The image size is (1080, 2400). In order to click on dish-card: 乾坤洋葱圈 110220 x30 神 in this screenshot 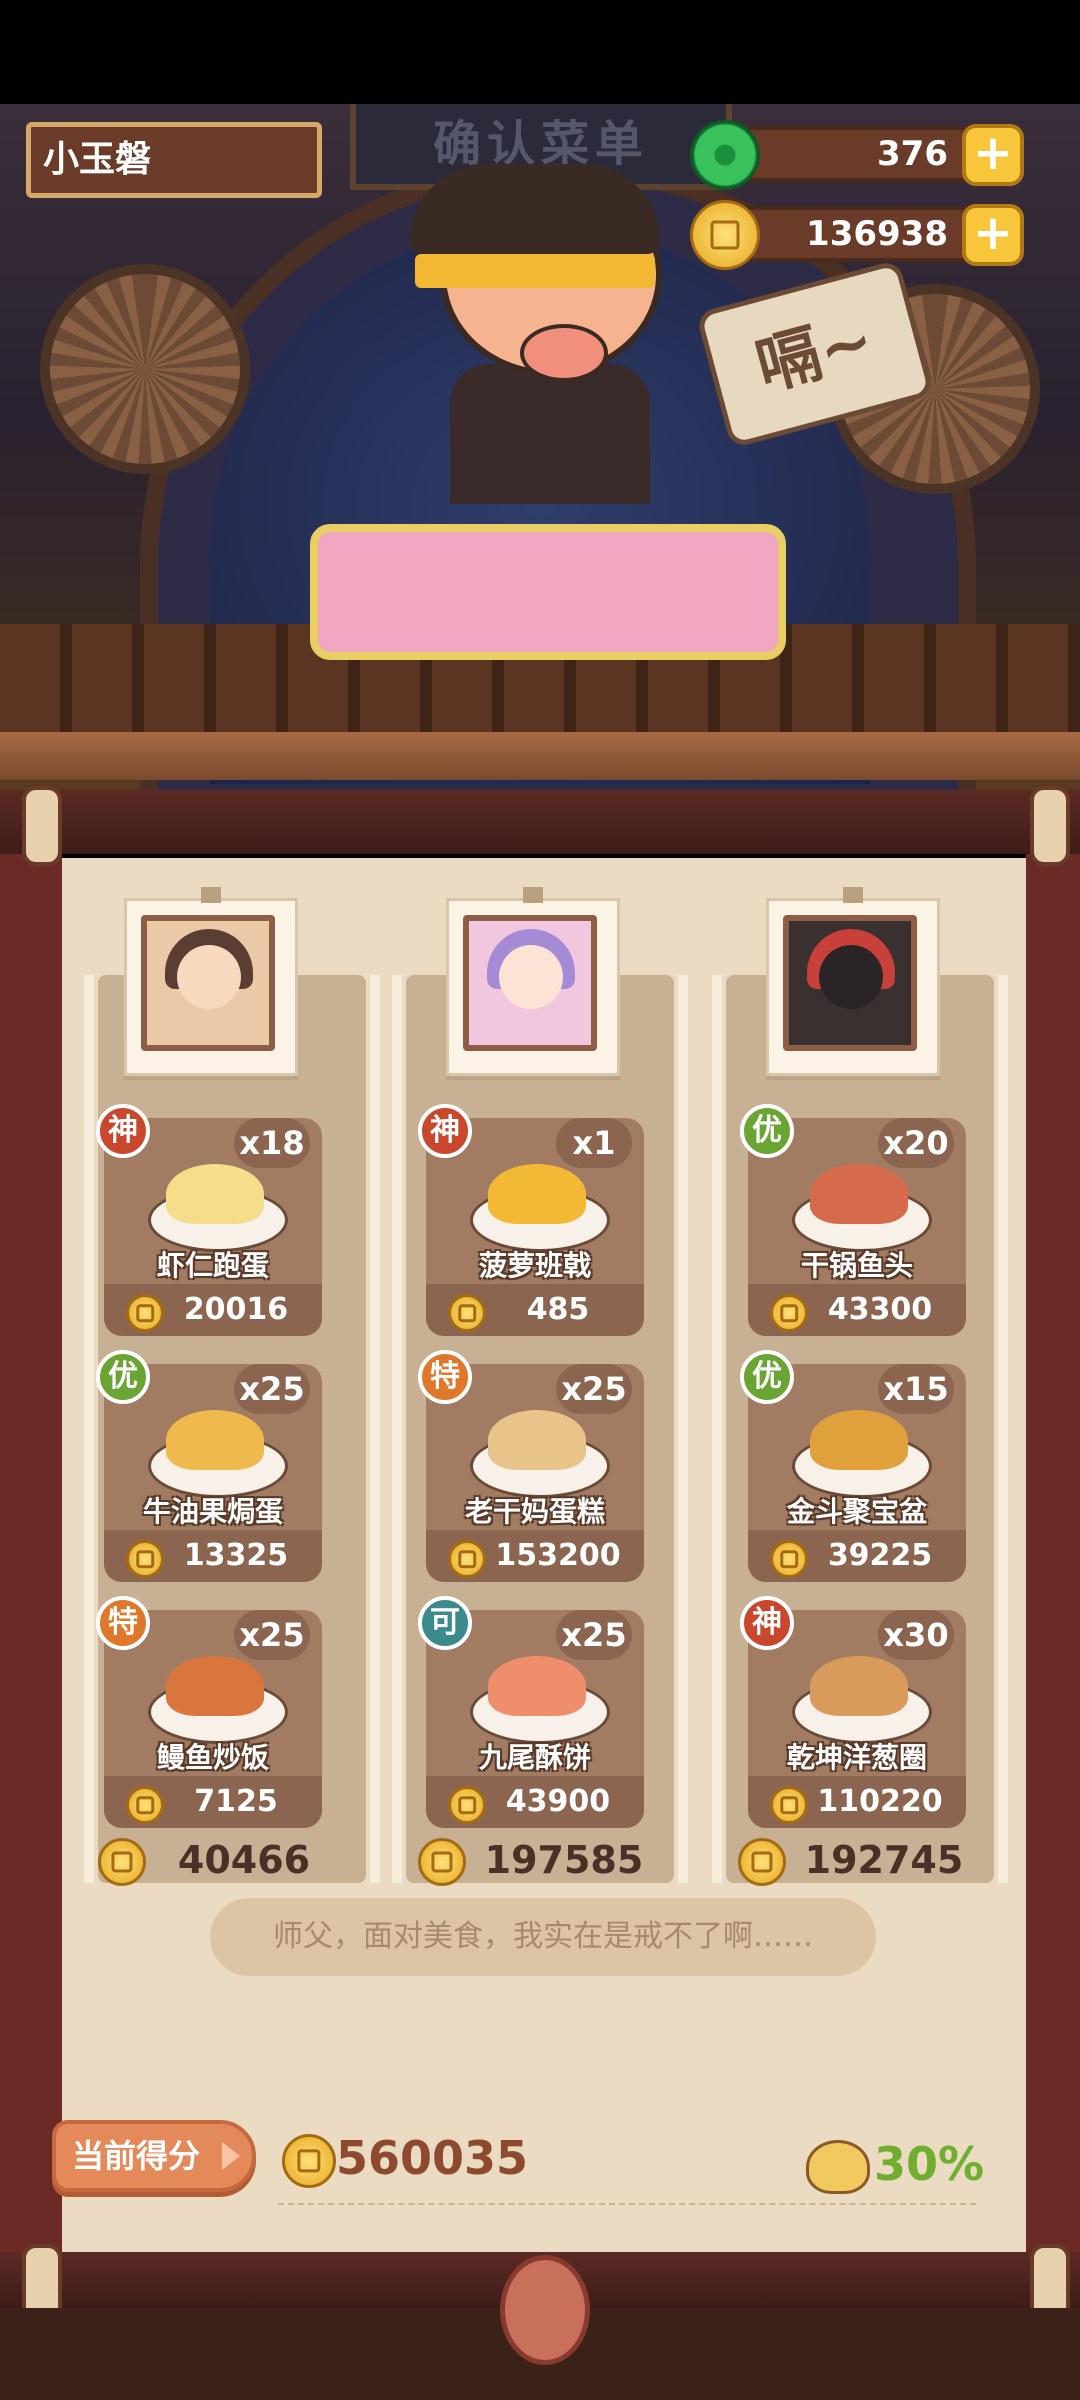, I will do `click(853, 1712)`.